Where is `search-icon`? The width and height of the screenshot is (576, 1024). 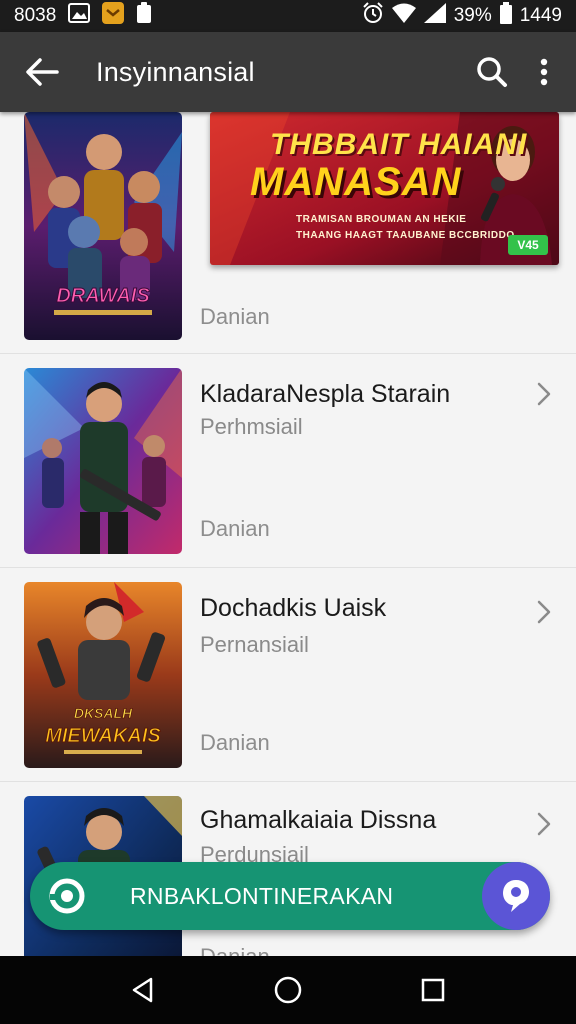
search-icon is located at coordinates (492, 72).